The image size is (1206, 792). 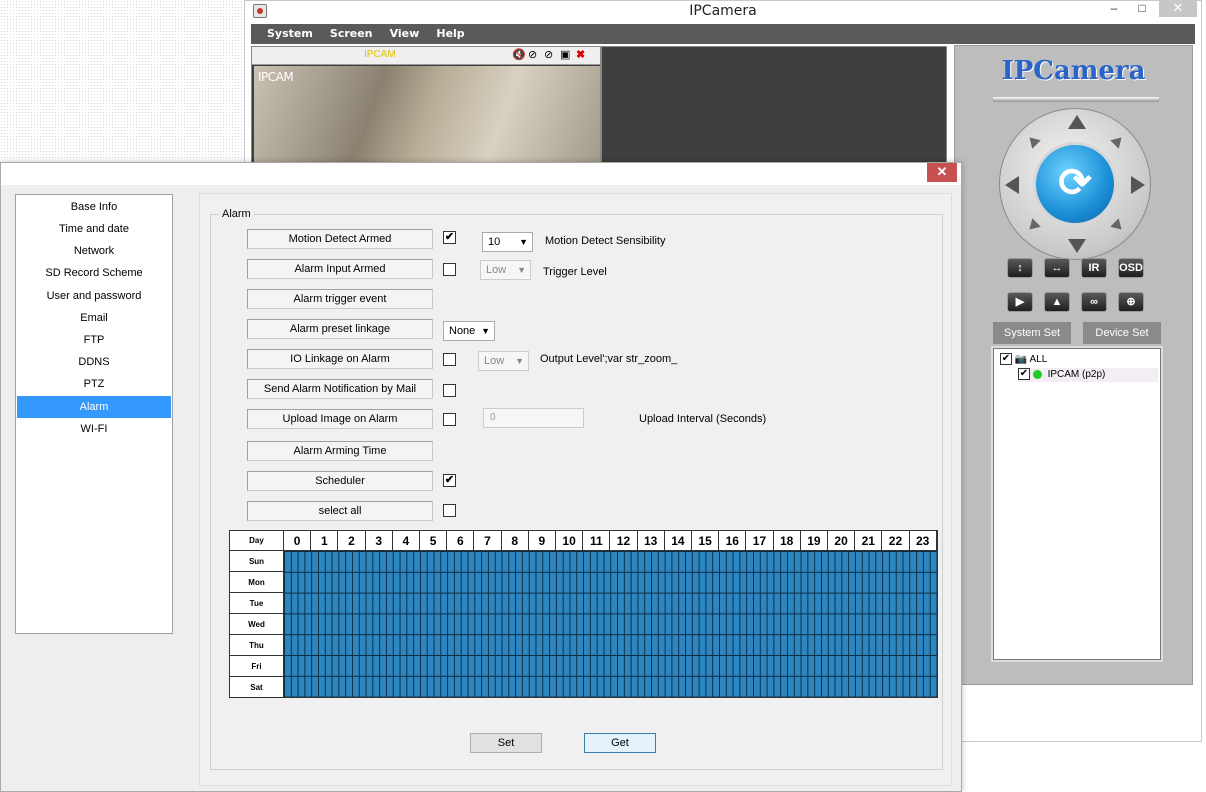 What do you see at coordinates (469, 331) in the screenshot?
I see `preset-linkage-select: None ▼` at bounding box center [469, 331].